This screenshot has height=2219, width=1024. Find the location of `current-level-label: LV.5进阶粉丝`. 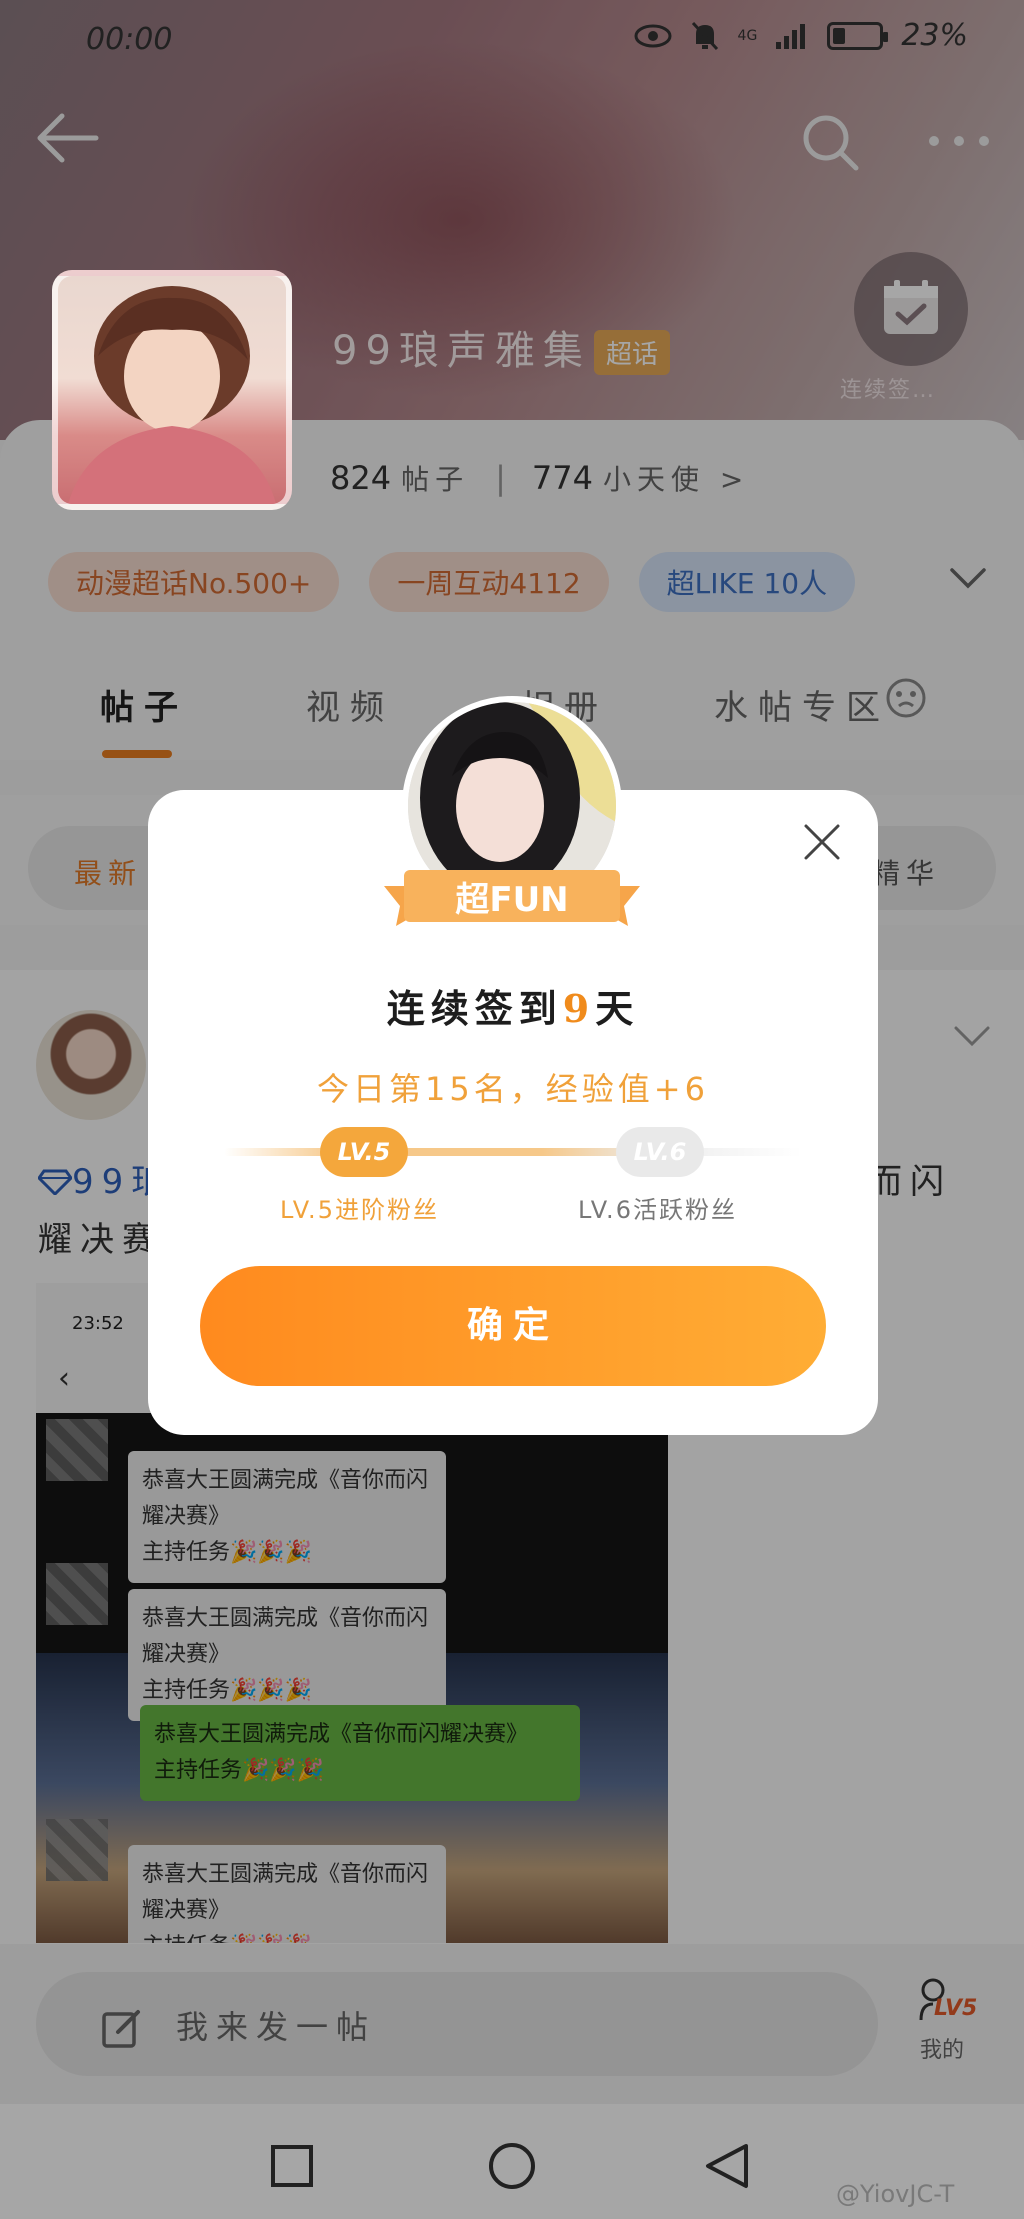

current-level-label: LV.5进阶粉丝 is located at coordinates (359, 1210).